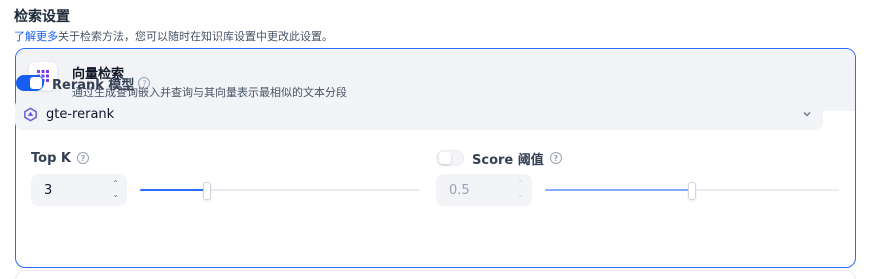 The image size is (885, 279). Describe the element at coordinates (484, 190) in the screenshot. I see `score-threshold-input: 0.5 ⌃ ⌄` at that location.